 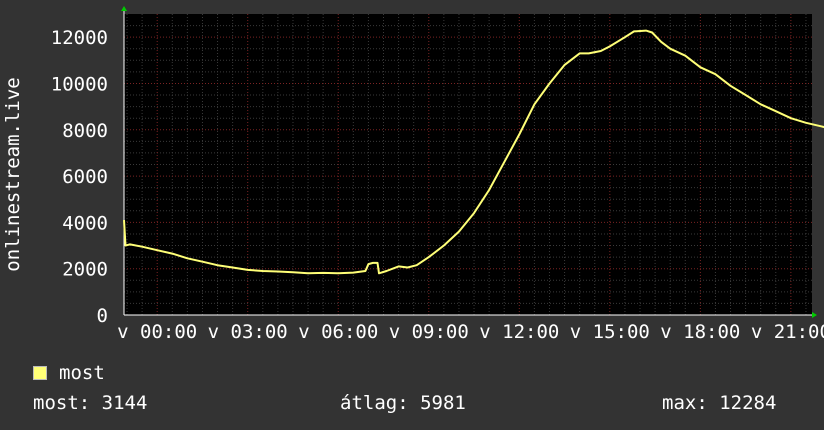 I want to click on legend: most, so click(x=69, y=373).